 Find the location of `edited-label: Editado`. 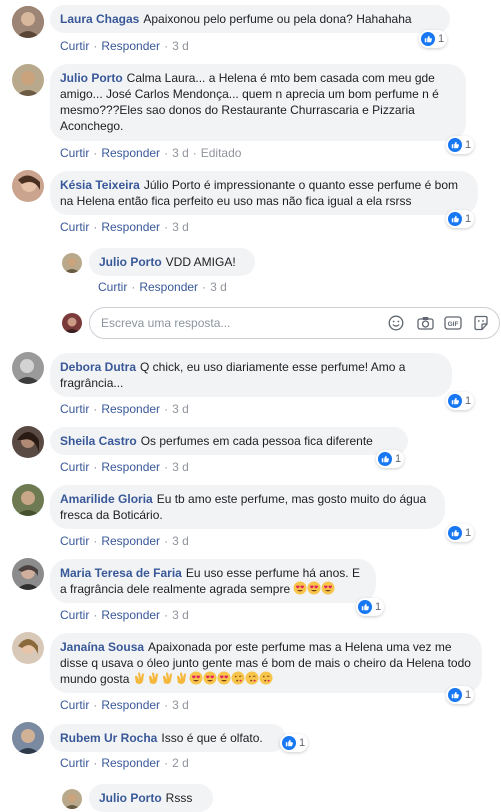

edited-label: Editado is located at coordinates (221, 153).